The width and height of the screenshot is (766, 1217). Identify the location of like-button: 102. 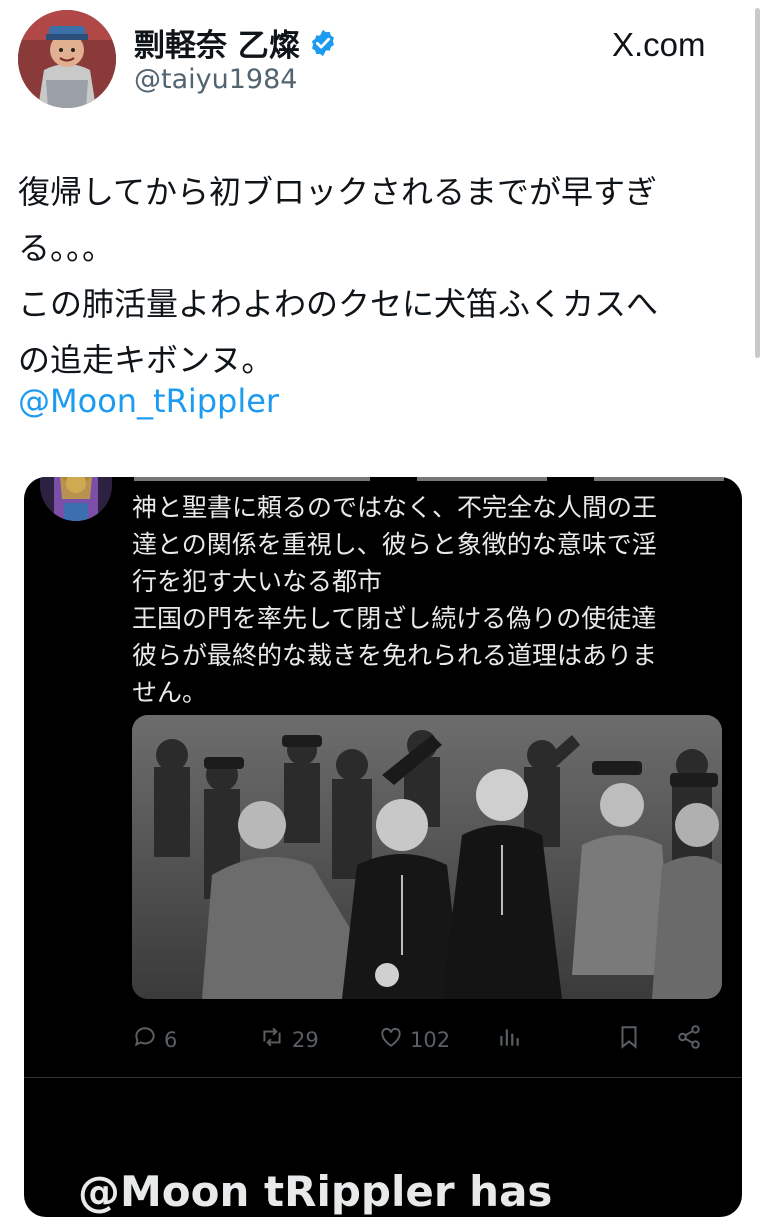
(414, 1039).